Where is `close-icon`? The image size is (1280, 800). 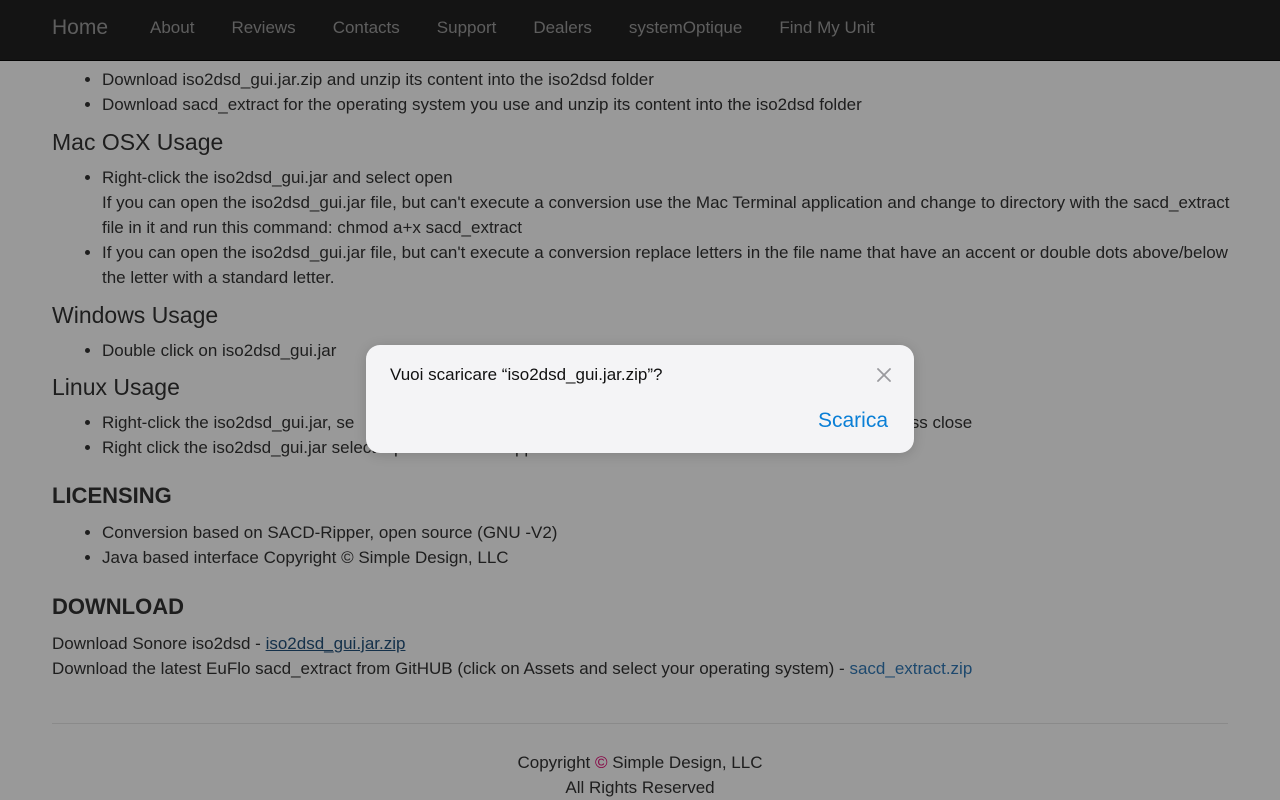
close-icon is located at coordinates (884, 375).